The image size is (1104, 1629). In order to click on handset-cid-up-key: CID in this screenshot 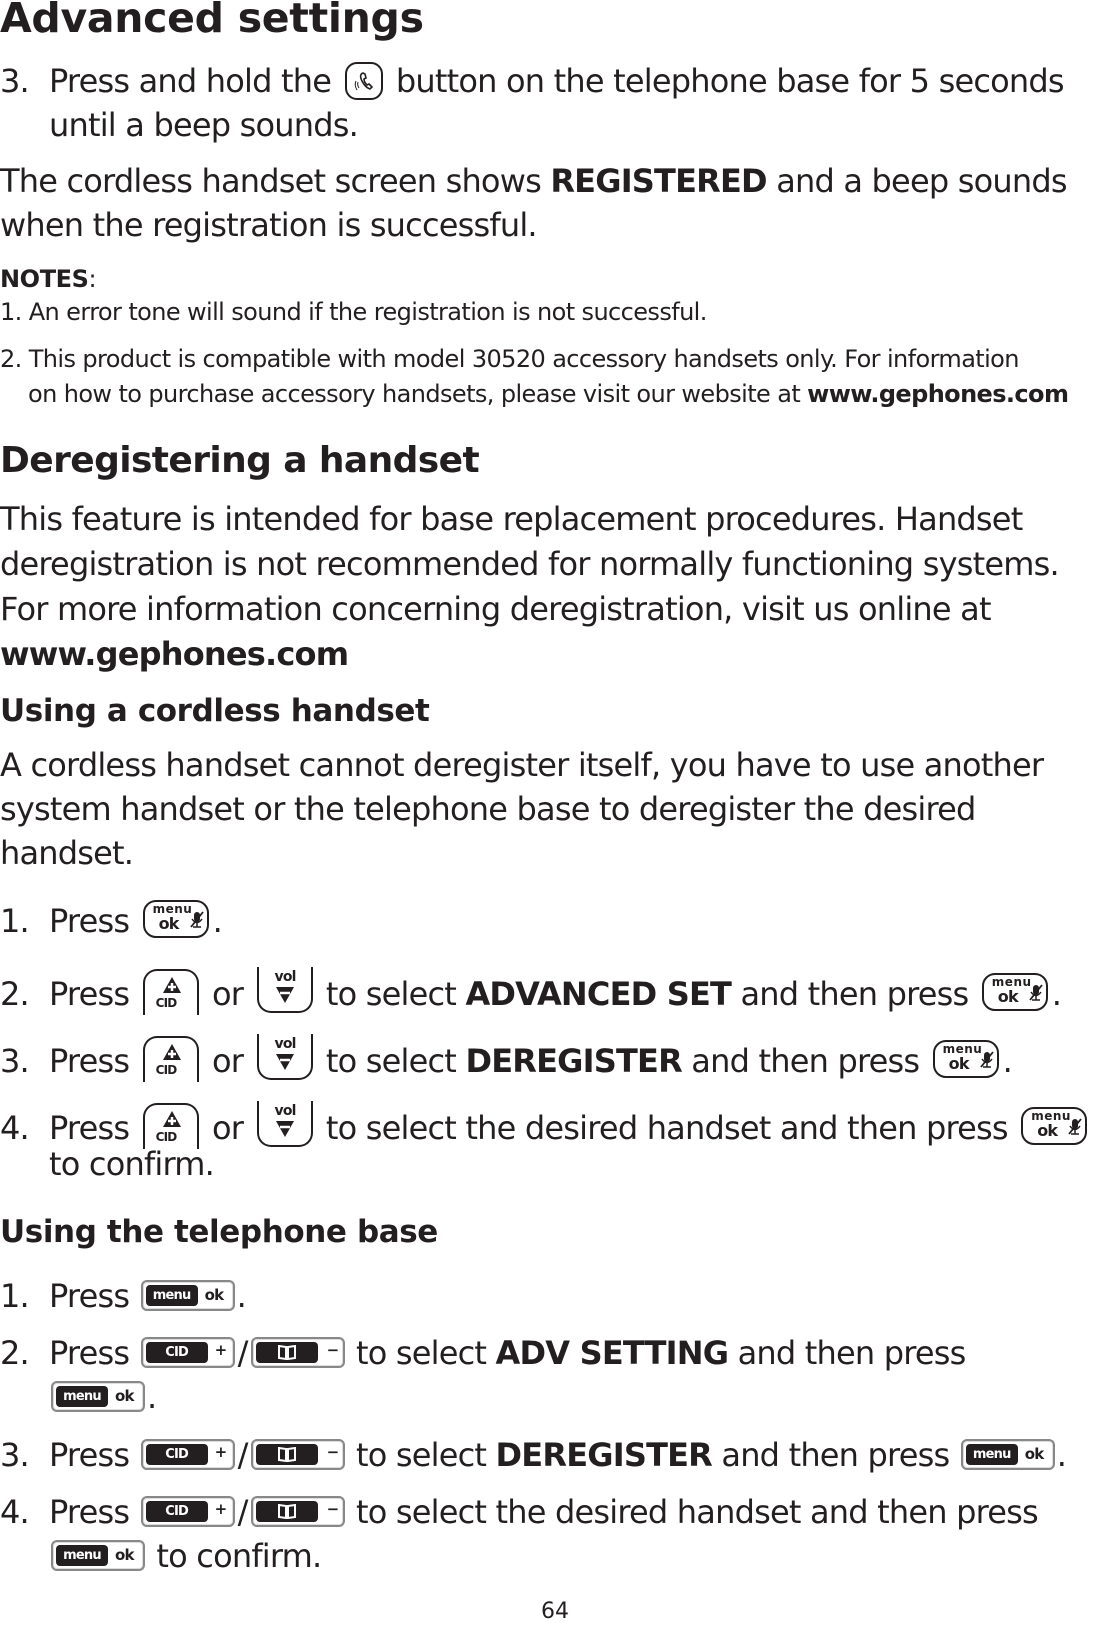, I will do `click(170, 1059)`.